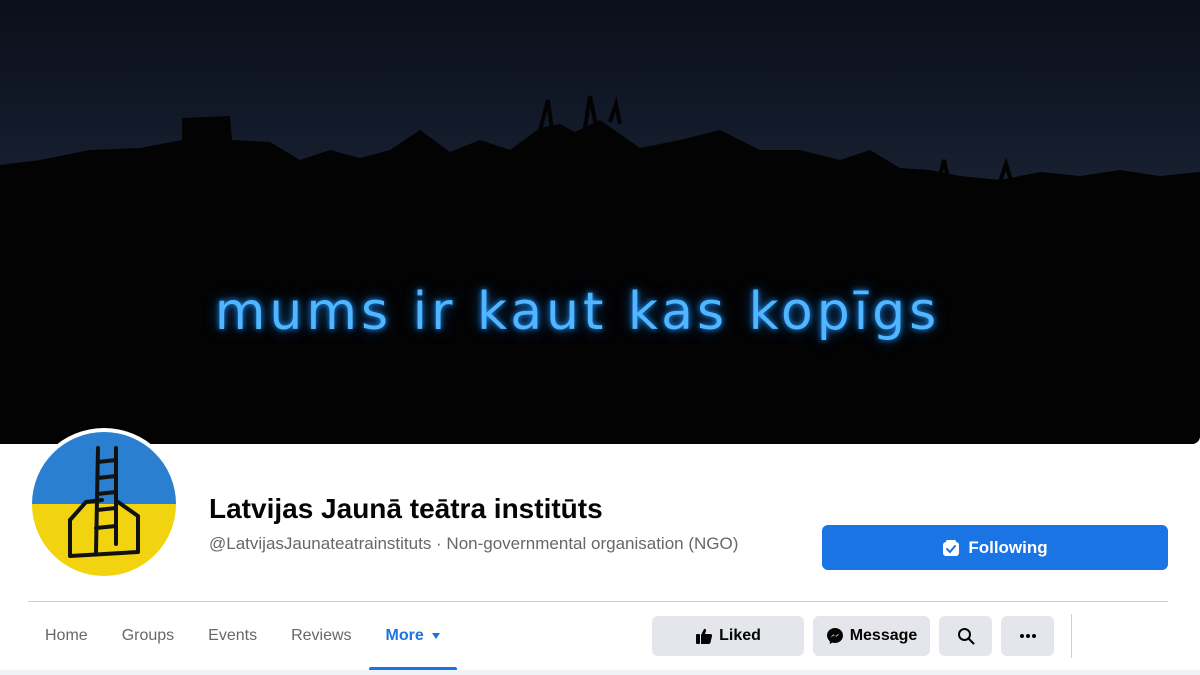 The image size is (1200, 675). I want to click on following-button: Following, so click(995, 547).